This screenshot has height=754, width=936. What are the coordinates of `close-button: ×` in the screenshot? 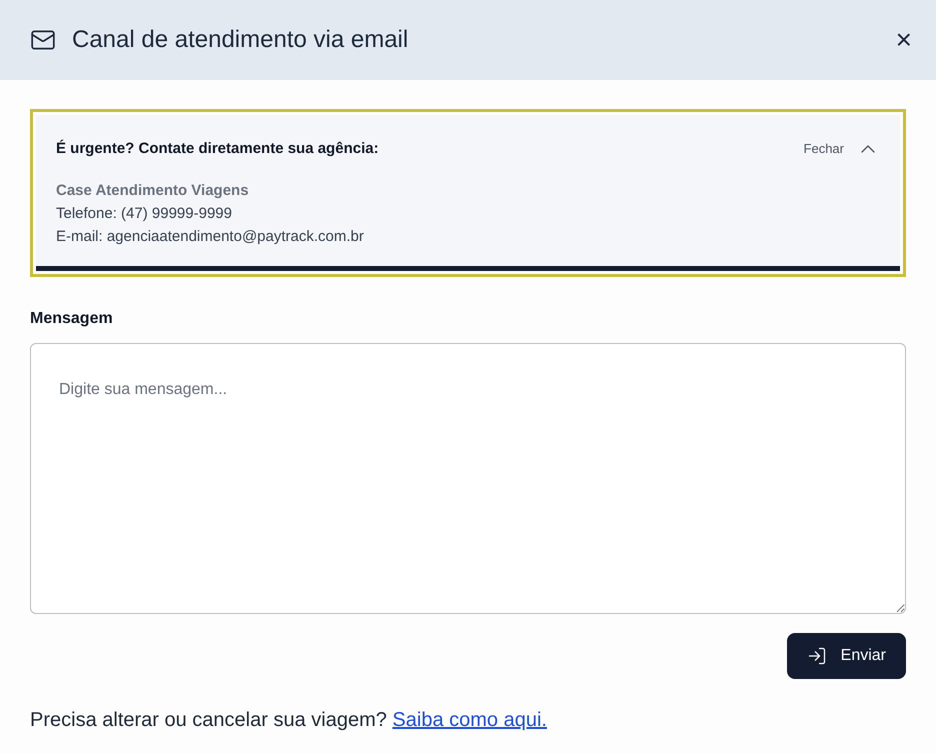 It's located at (904, 40).